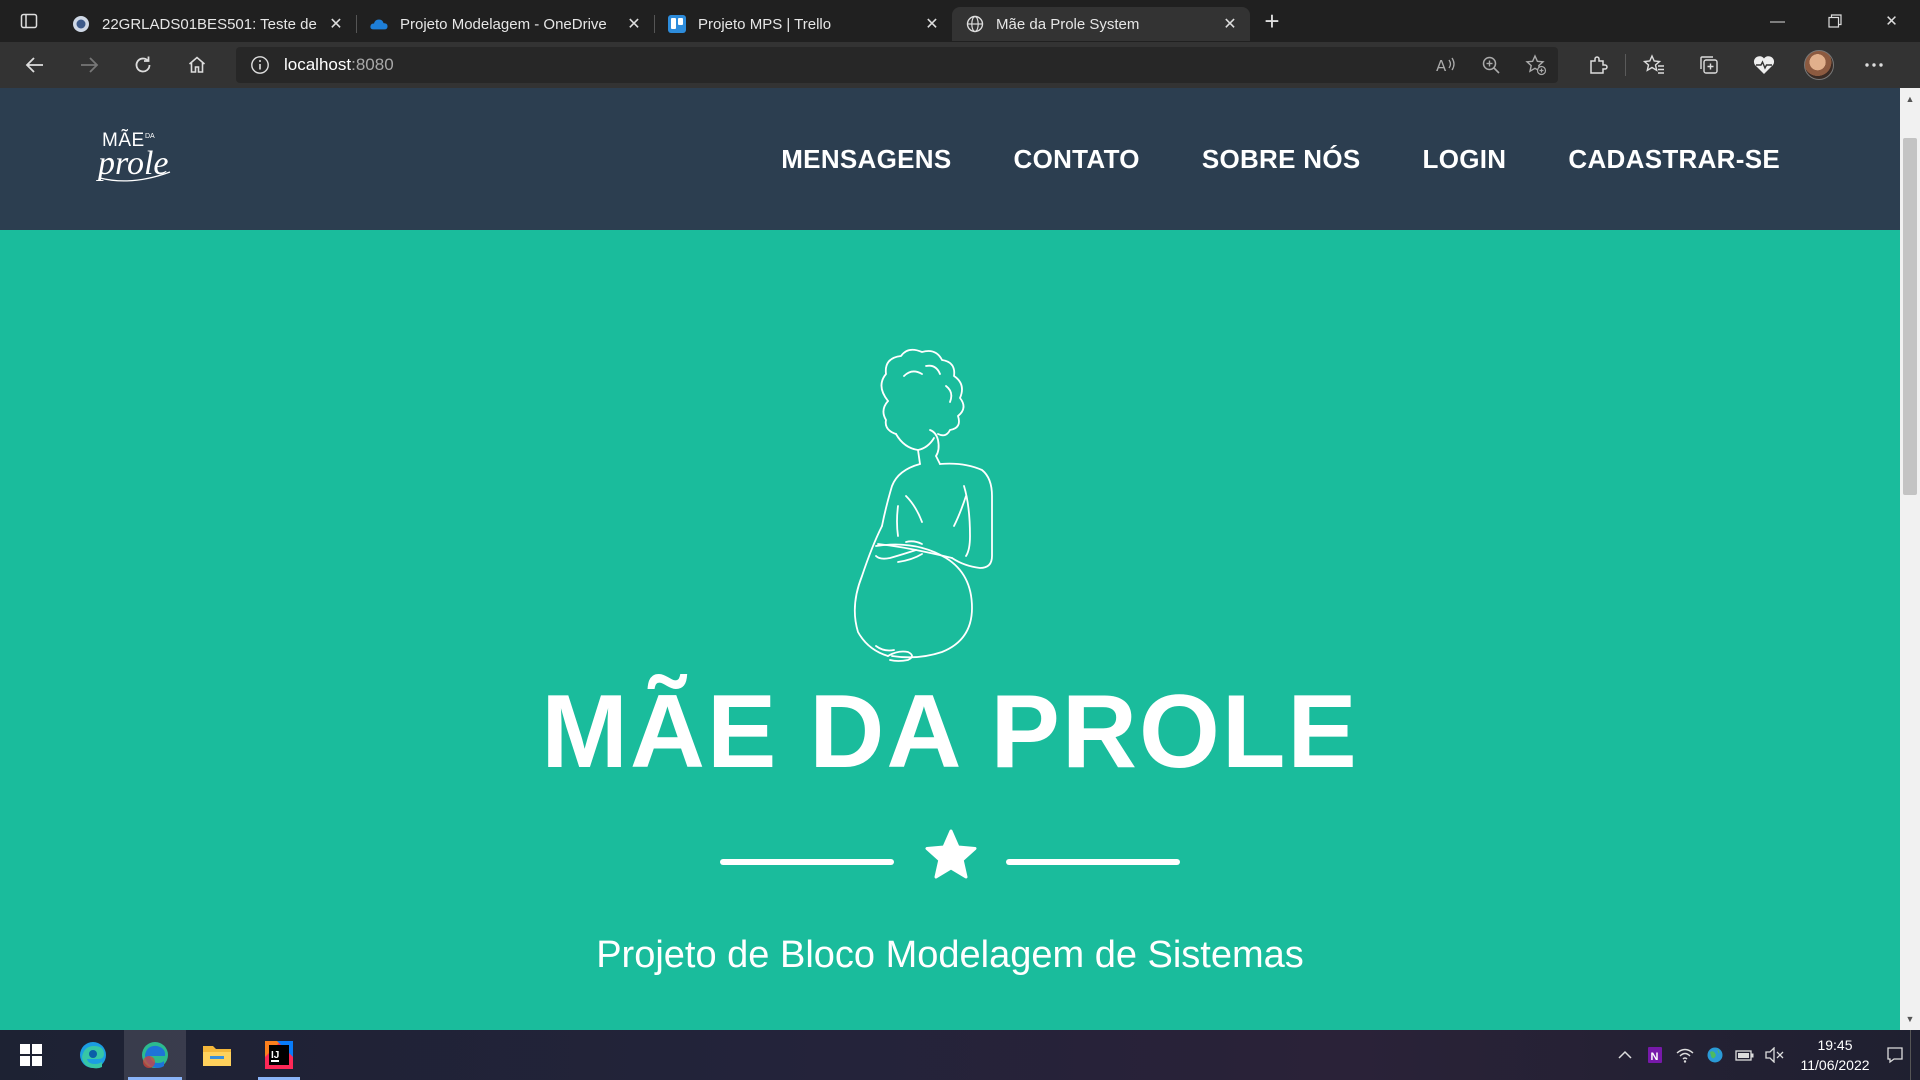  Describe the element at coordinates (1910, 316) in the screenshot. I see `scrollbar-thumb` at that location.